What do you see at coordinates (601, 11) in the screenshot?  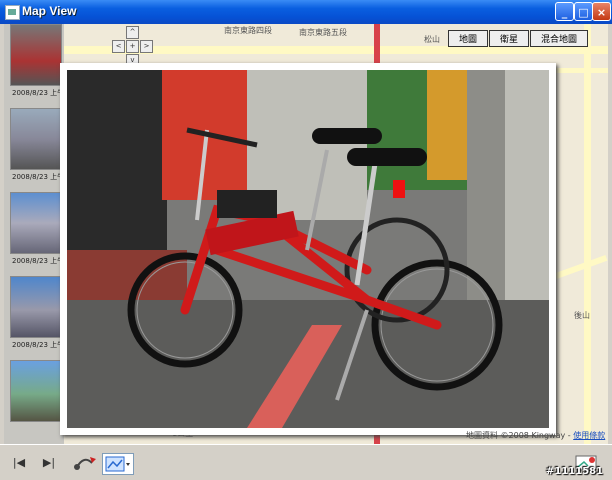 I see `close-button: ×` at bounding box center [601, 11].